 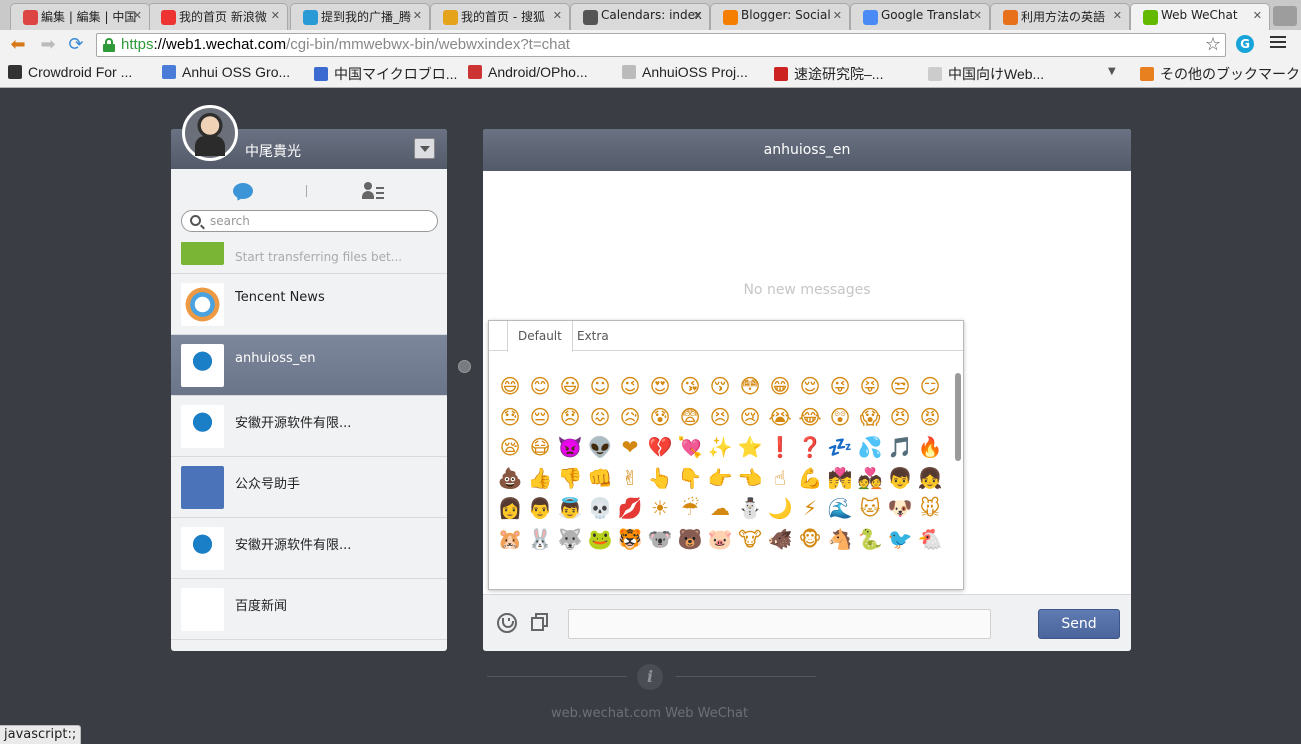 What do you see at coordinates (870, 447) in the screenshot?
I see `emoji-item: 💦` at bounding box center [870, 447].